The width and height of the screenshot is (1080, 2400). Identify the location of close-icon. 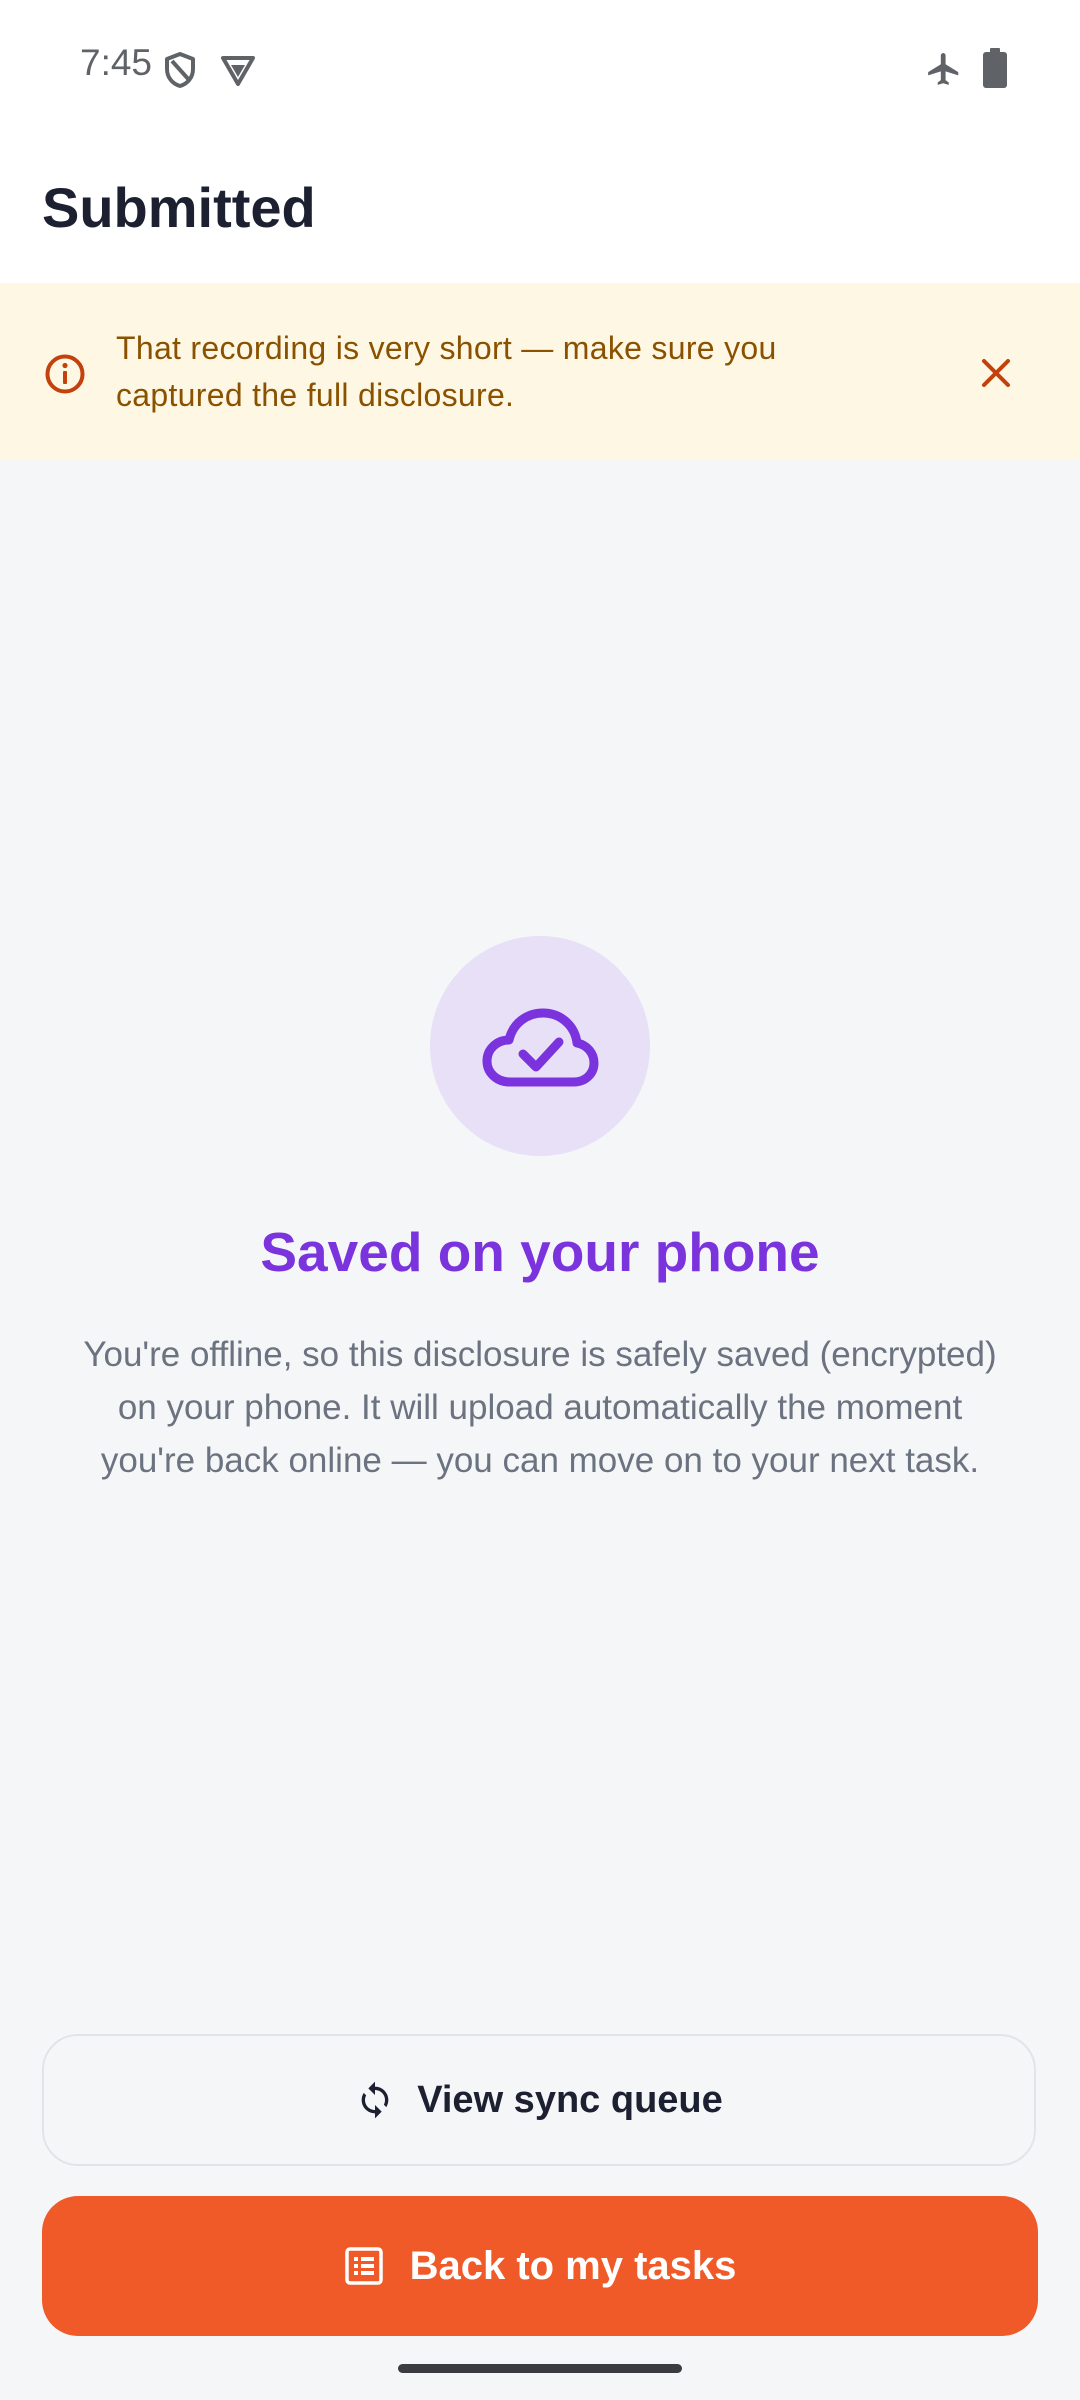
(996, 373).